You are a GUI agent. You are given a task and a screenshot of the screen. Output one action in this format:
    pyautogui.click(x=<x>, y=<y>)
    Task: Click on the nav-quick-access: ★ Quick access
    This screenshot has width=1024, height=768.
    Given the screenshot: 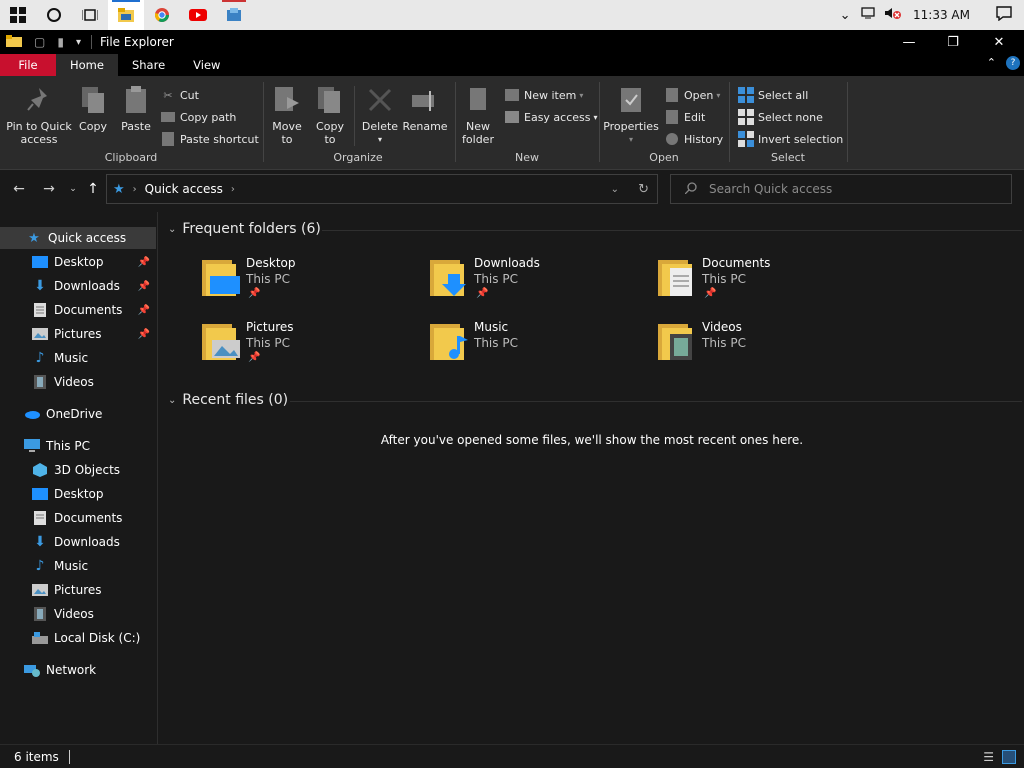 What is the action you would take?
    pyautogui.click(x=78, y=238)
    